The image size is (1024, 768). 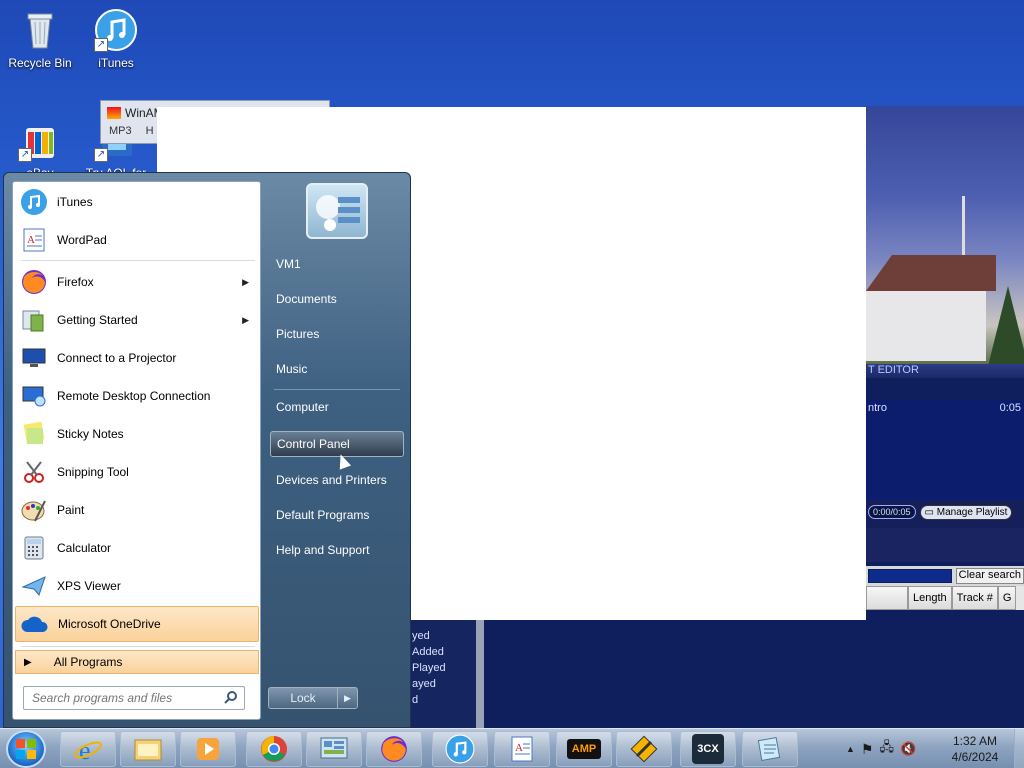 What do you see at coordinates (137, 320) in the screenshot?
I see `program-getting-started: Getting Started ▶` at bounding box center [137, 320].